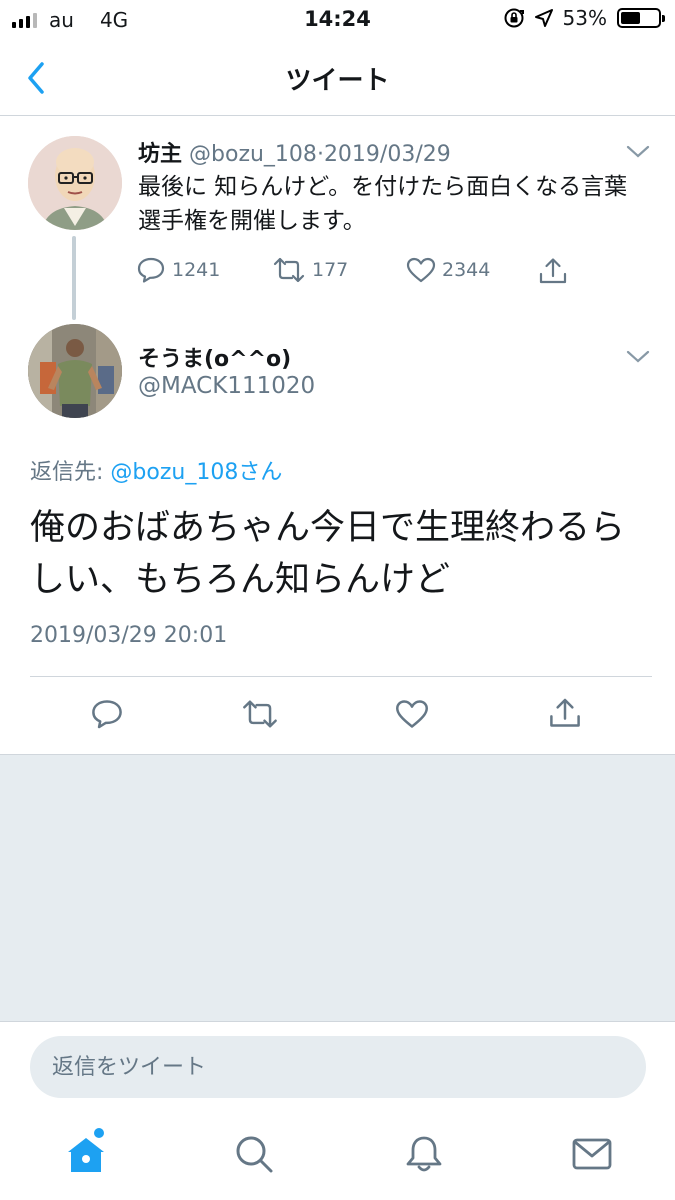  I want to click on like-action: 2344, so click(448, 270).